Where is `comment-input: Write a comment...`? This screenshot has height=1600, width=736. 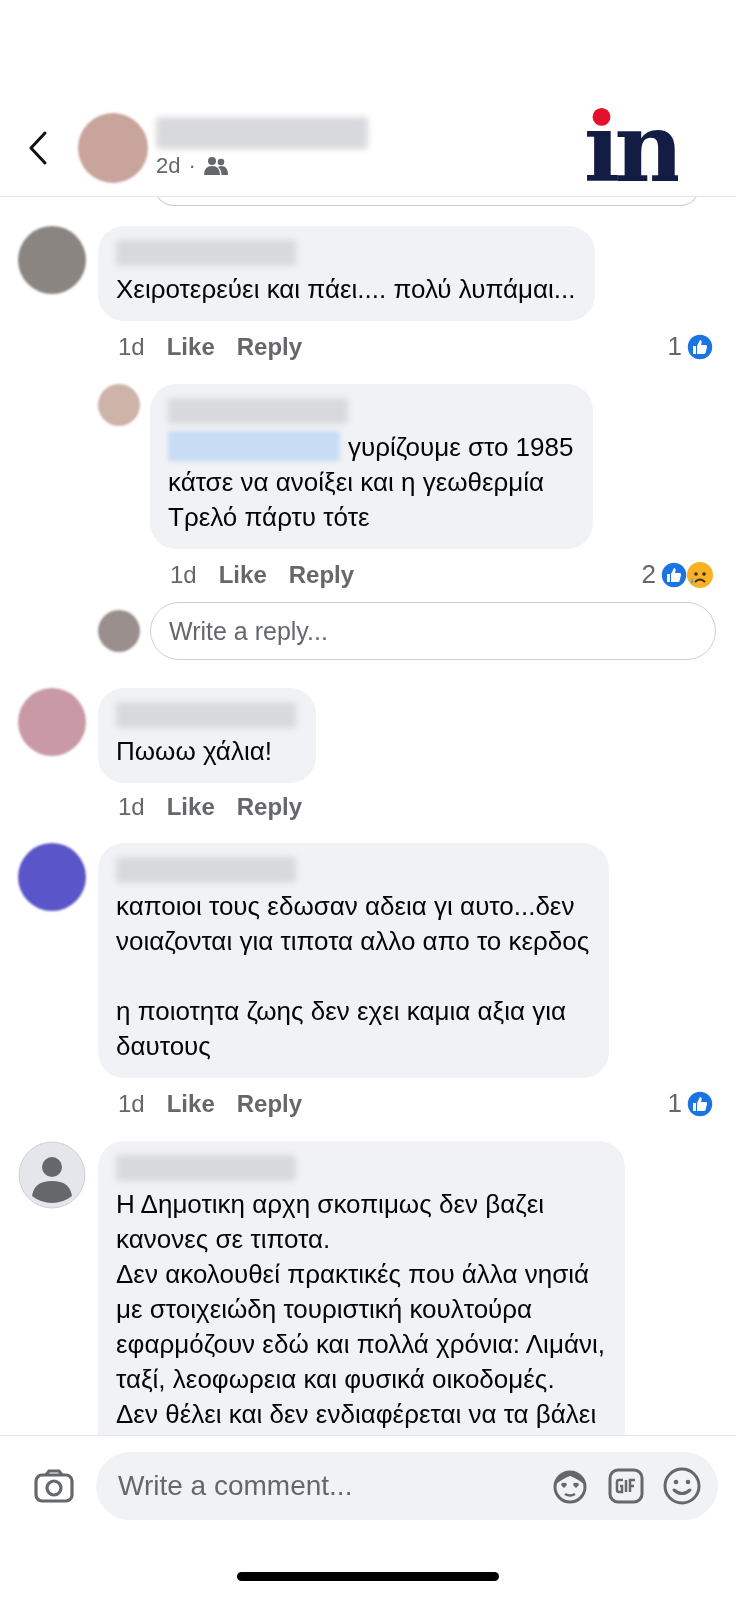 comment-input: Write a comment... is located at coordinates (324, 1486).